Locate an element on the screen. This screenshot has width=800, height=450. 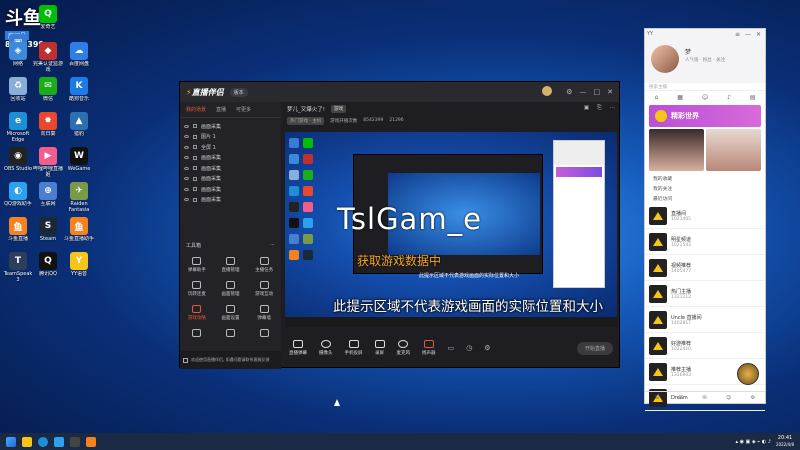
game-icon: ▦ is located at coordinates (680, 97).